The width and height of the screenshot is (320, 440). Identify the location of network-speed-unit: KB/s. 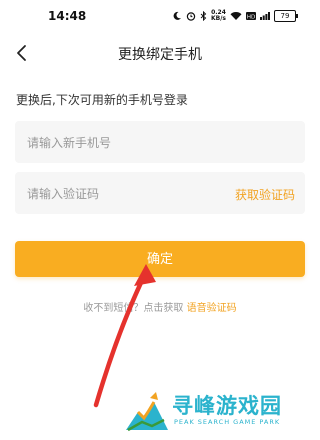
(218, 18).